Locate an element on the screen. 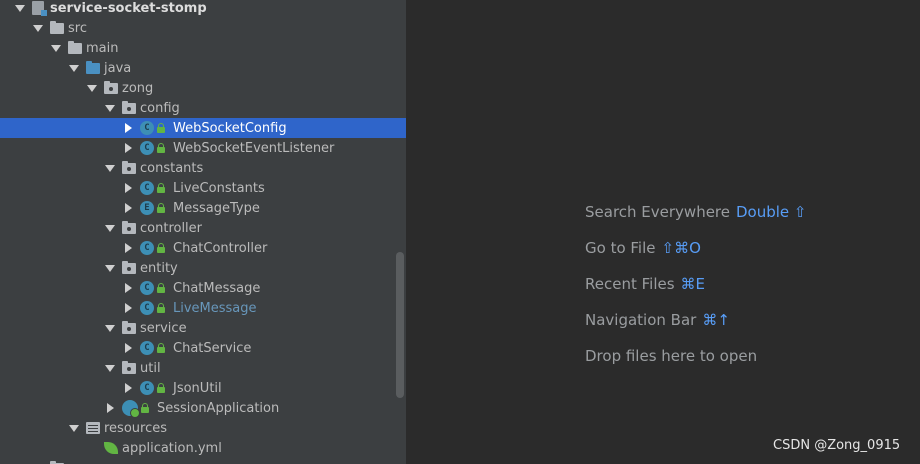 The image size is (920, 464). hint-shortcut: Double ⇧ is located at coordinates (771, 212).